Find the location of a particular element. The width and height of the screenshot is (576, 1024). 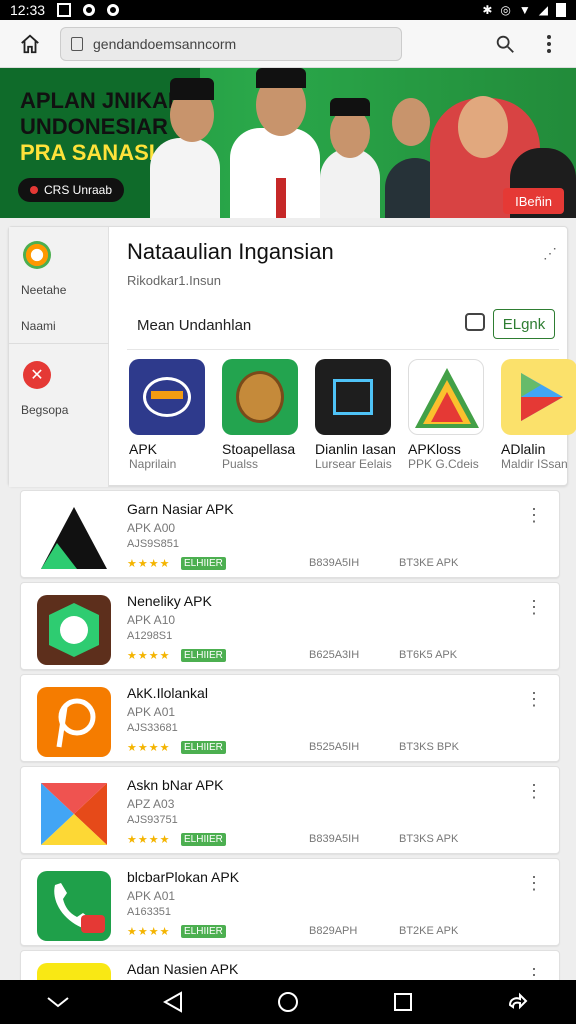

app-developer: Pualss is located at coordinates (240, 464).